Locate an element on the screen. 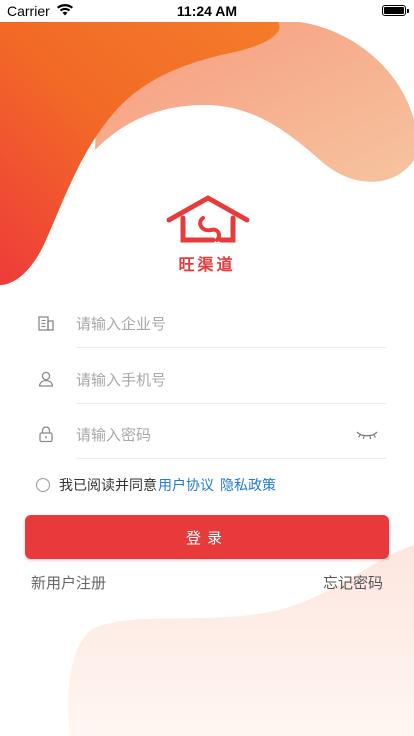 The image size is (414, 736). login-button: 登录 is located at coordinates (207, 537).